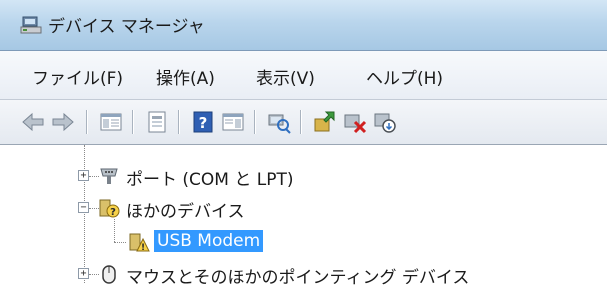  What do you see at coordinates (139, 243) in the screenshot?
I see `device-warning-icon: !` at bounding box center [139, 243].